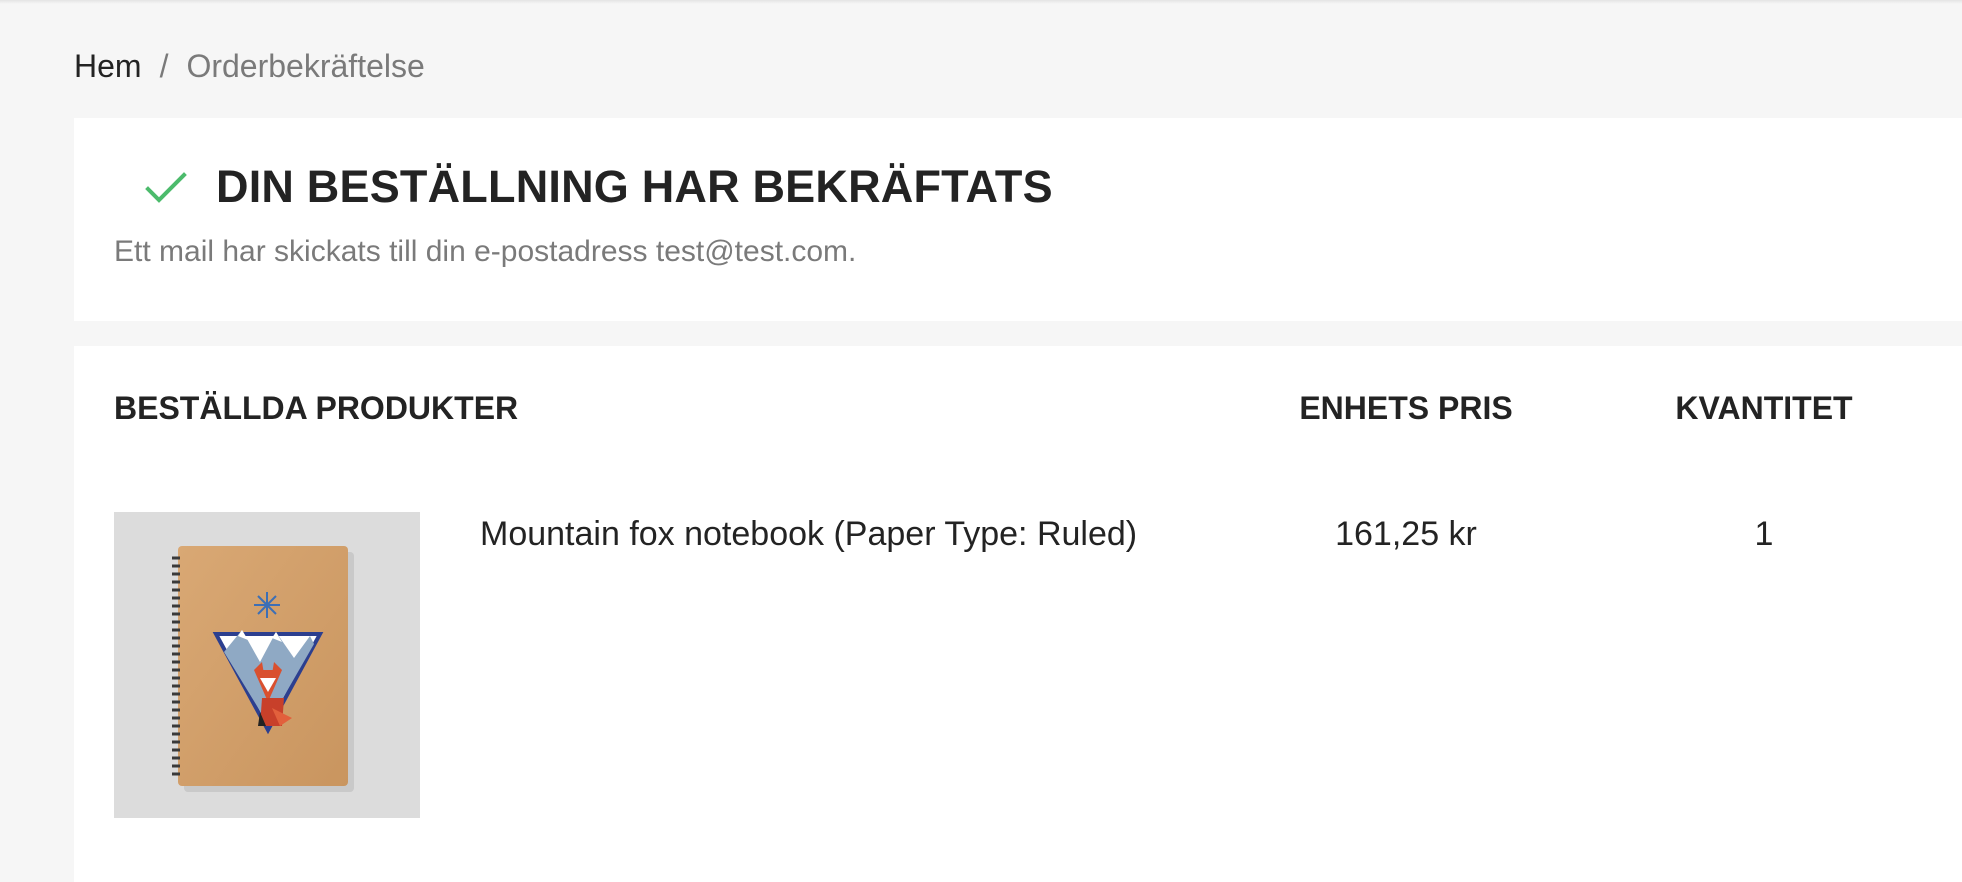  Describe the element at coordinates (305, 66) in the screenshot. I see `breadcrumb-current: Orderbekräftelse` at that location.